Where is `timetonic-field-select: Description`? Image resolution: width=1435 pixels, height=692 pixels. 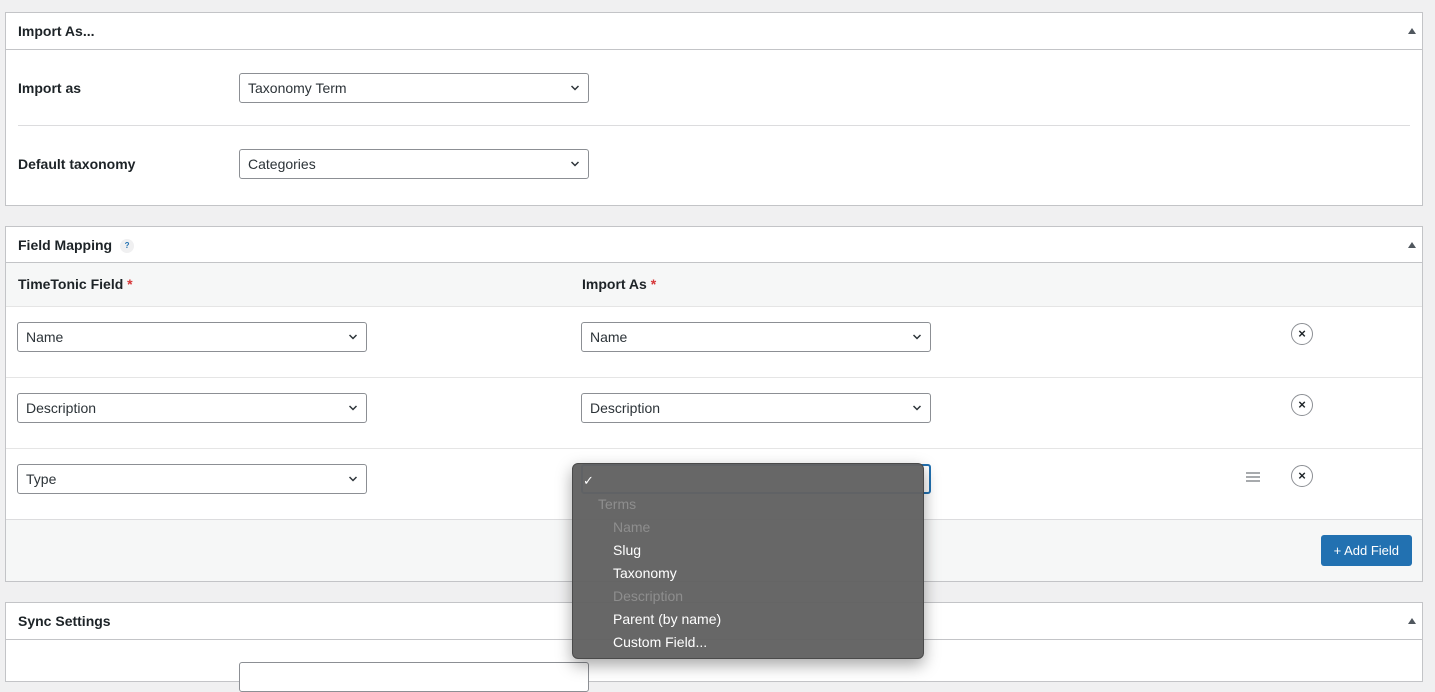
timetonic-field-select: Description is located at coordinates (192, 408).